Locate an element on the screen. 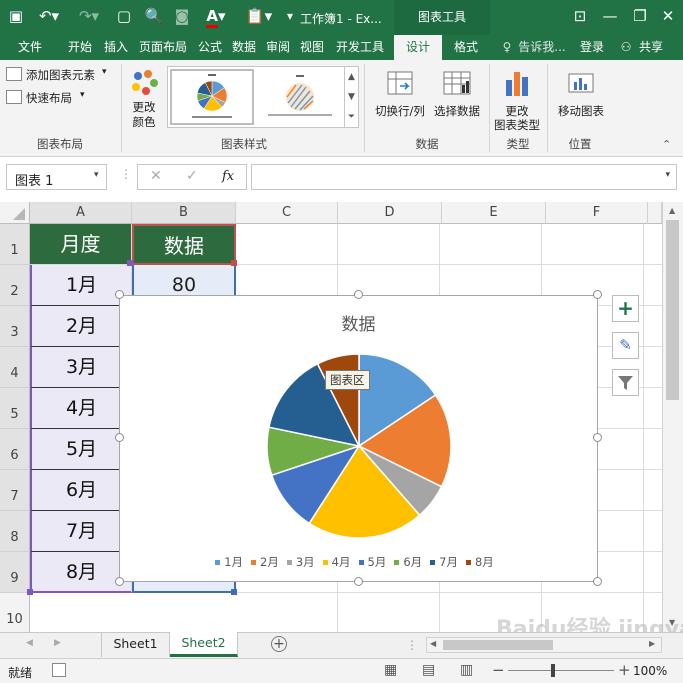  cell-a9: 8月 is located at coordinates (81, 572).